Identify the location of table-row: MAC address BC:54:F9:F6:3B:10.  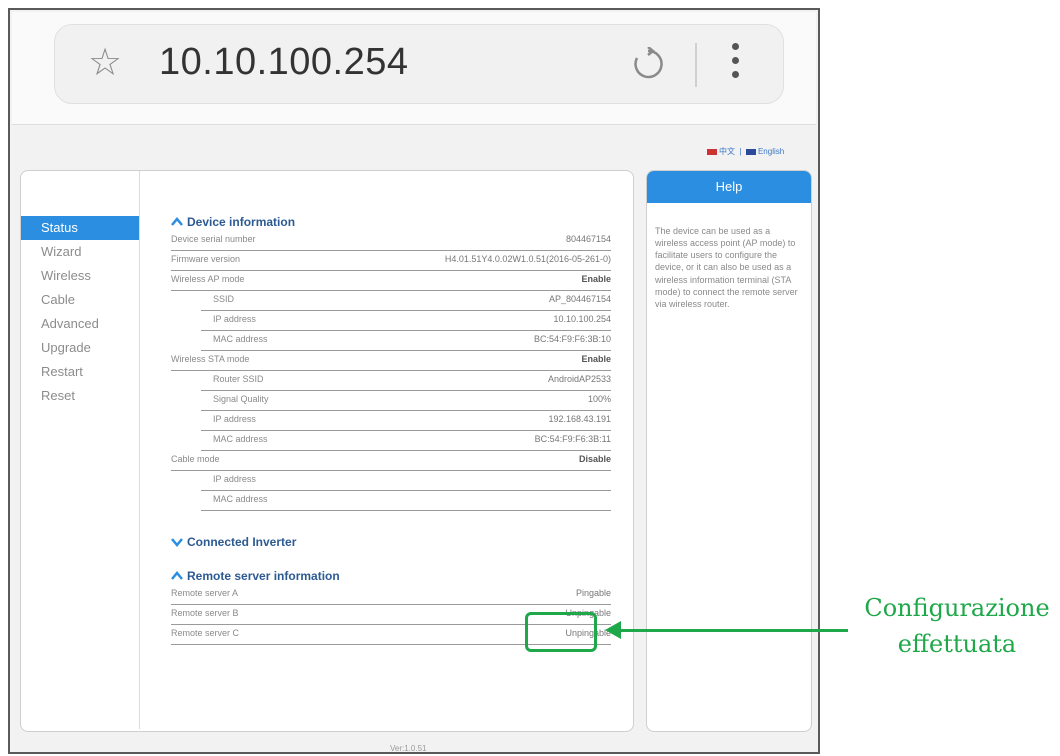
(406, 341).